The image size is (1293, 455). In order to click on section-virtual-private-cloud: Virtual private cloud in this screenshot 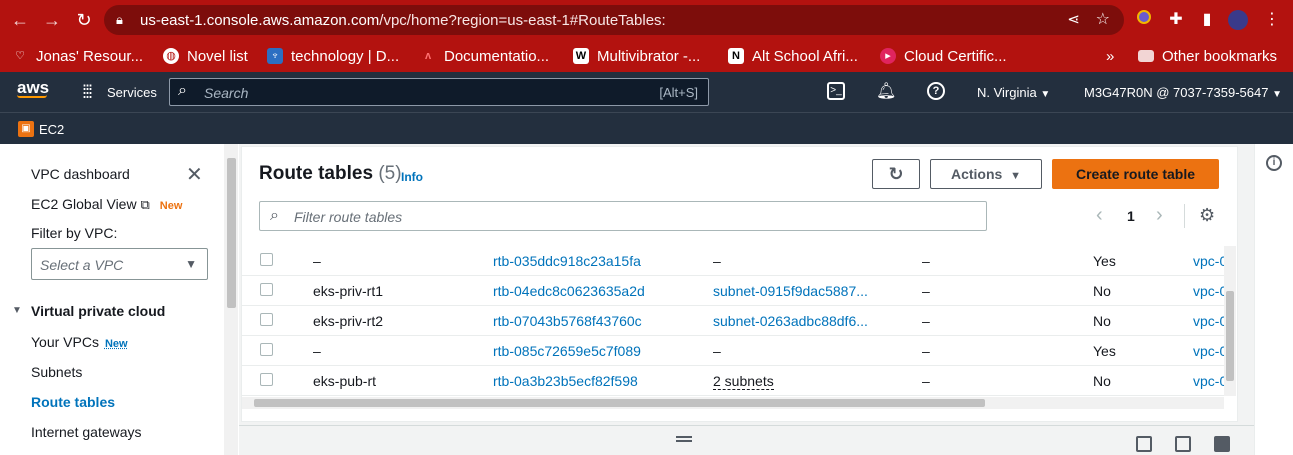, I will do `click(98, 311)`.